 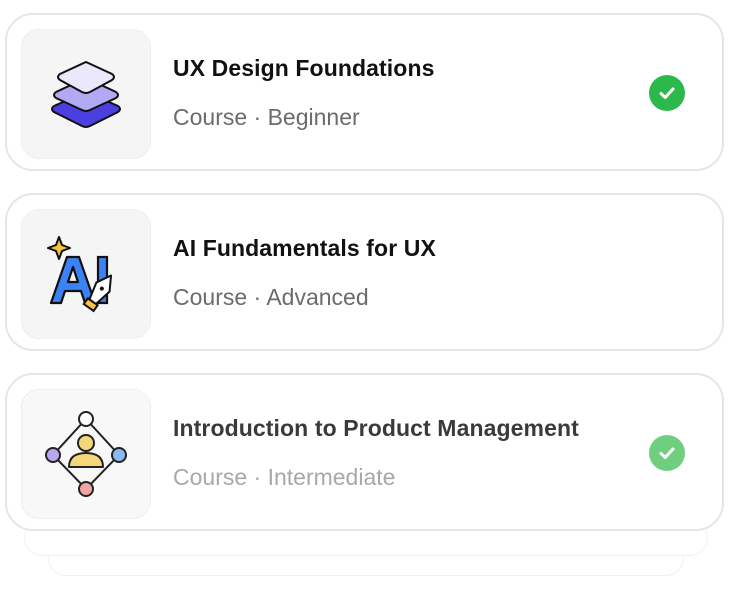 What do you see at coordinates (376, 428) in the screenshot?
I see `course-title: Introduction to Product Management` at bounding box center [376, 428].